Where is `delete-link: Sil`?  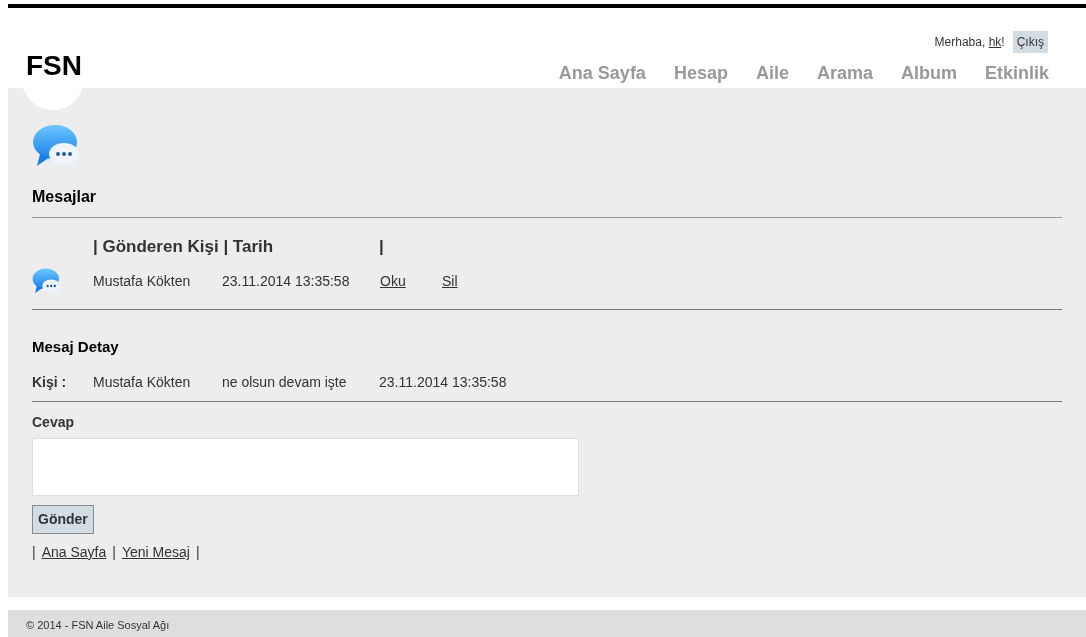 delete-link: Sil is located at coordinates (450, 281).